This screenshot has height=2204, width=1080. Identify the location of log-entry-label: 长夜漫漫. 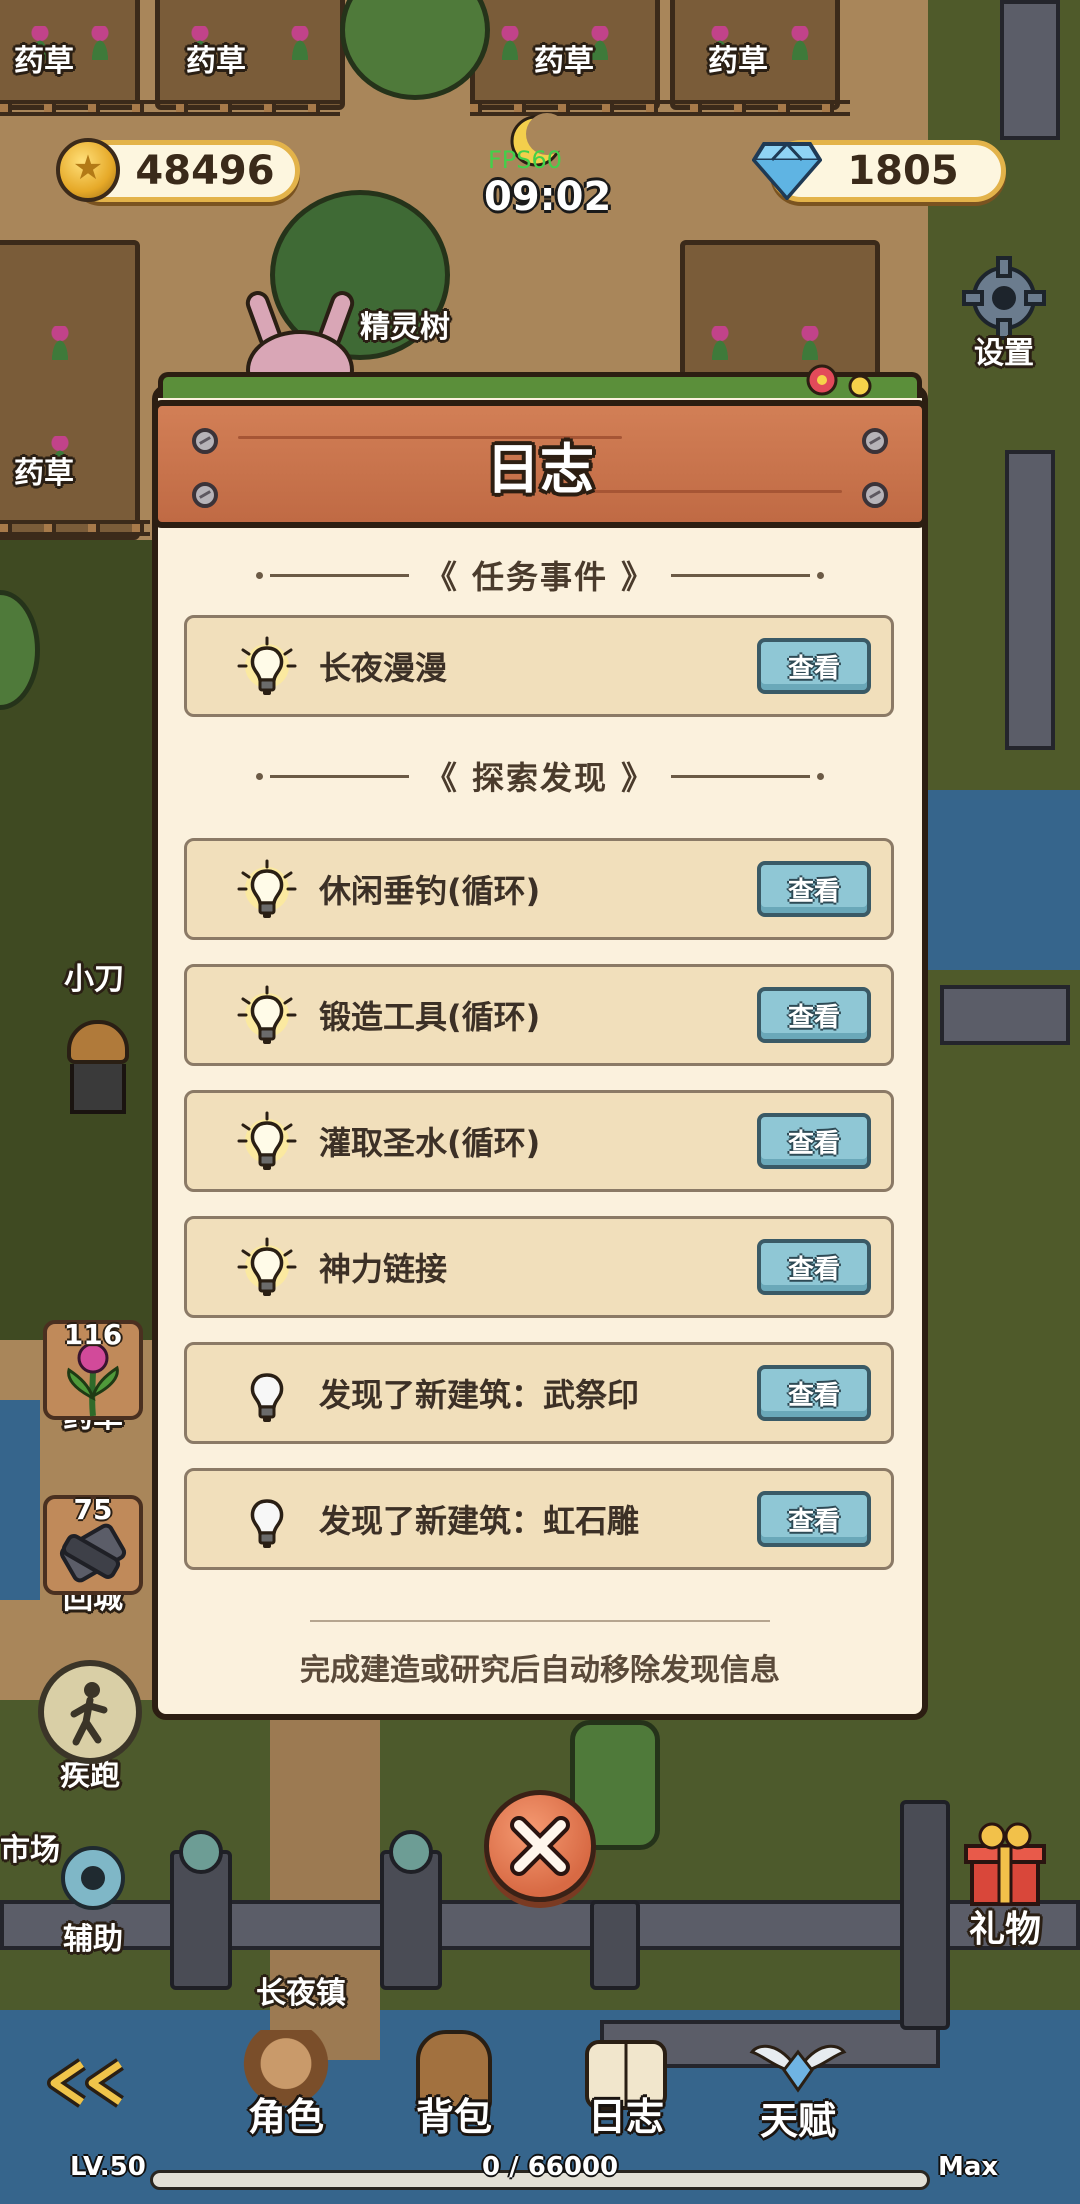
(383, 668).